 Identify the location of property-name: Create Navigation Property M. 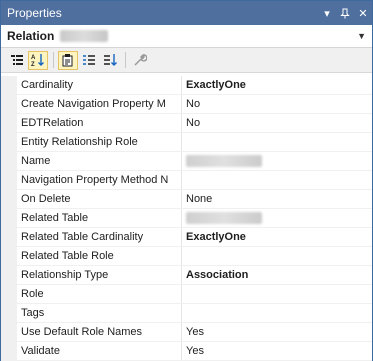
(99, 104).